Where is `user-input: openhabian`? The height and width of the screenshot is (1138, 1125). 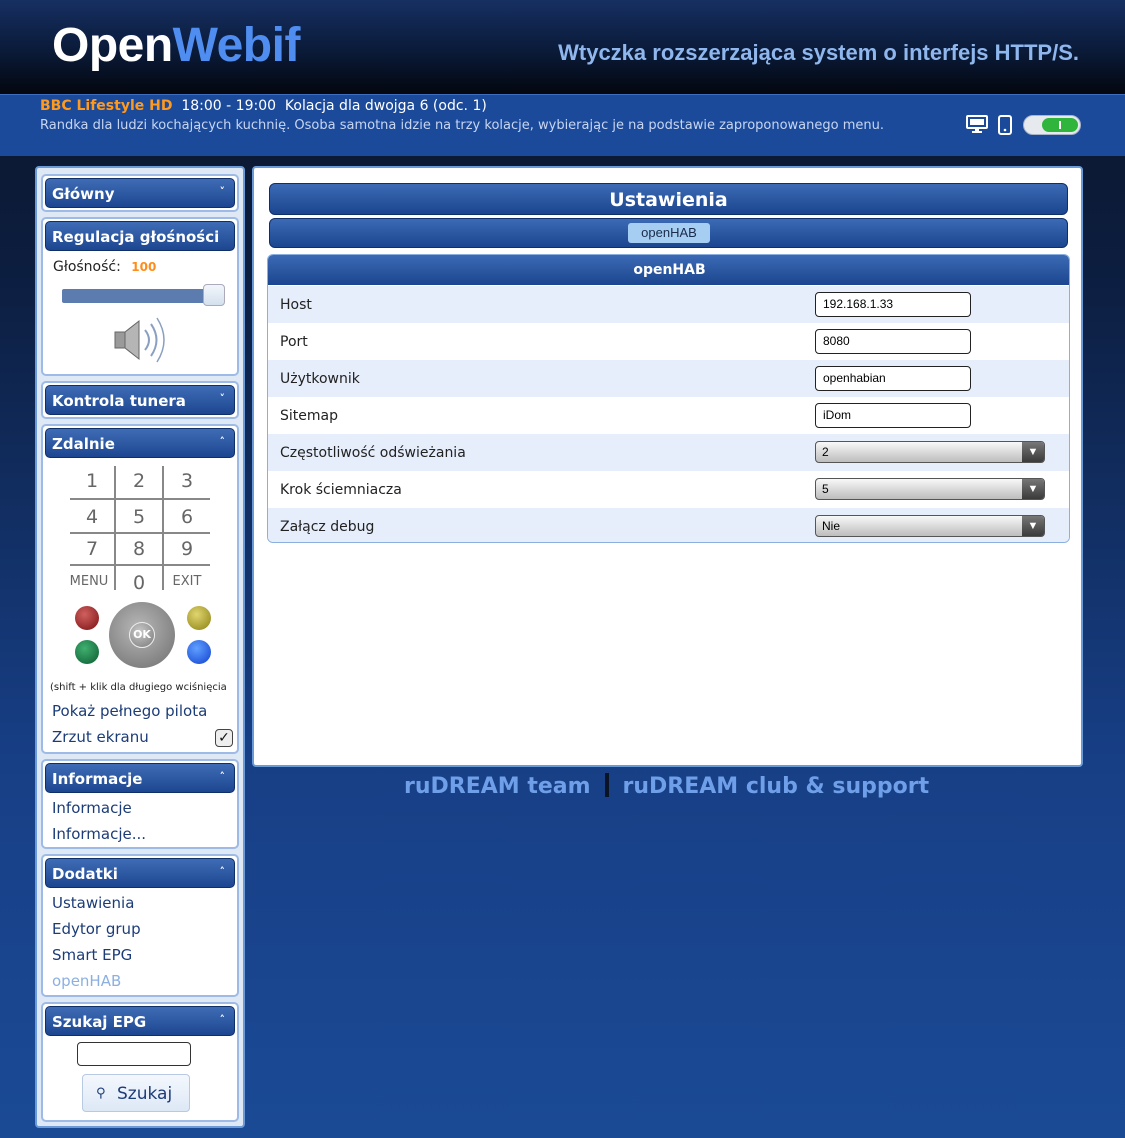 user-input: openhabian is located at coordinates (893, 378).